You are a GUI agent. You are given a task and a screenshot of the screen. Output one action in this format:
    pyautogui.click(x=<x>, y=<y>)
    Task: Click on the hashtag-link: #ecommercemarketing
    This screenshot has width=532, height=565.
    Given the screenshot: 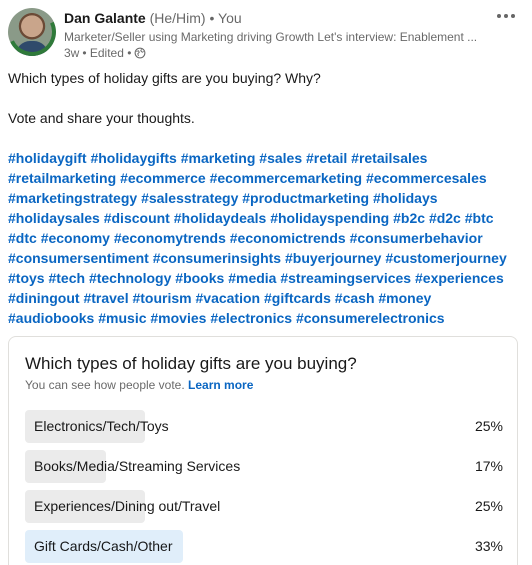 What is the action you would take?
    pyautogui.click(x=286, y=178)
    